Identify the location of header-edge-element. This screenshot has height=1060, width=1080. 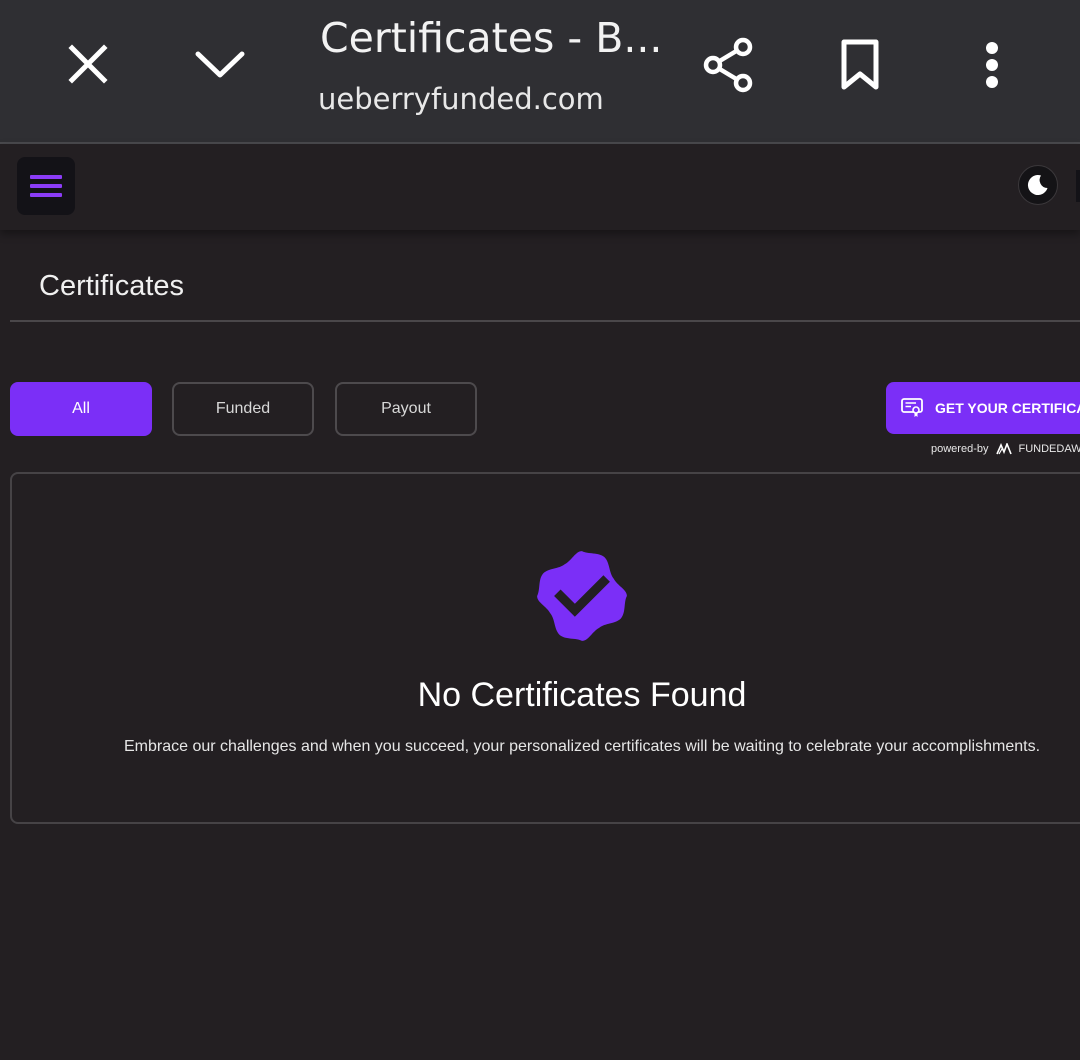
(1078, 186).